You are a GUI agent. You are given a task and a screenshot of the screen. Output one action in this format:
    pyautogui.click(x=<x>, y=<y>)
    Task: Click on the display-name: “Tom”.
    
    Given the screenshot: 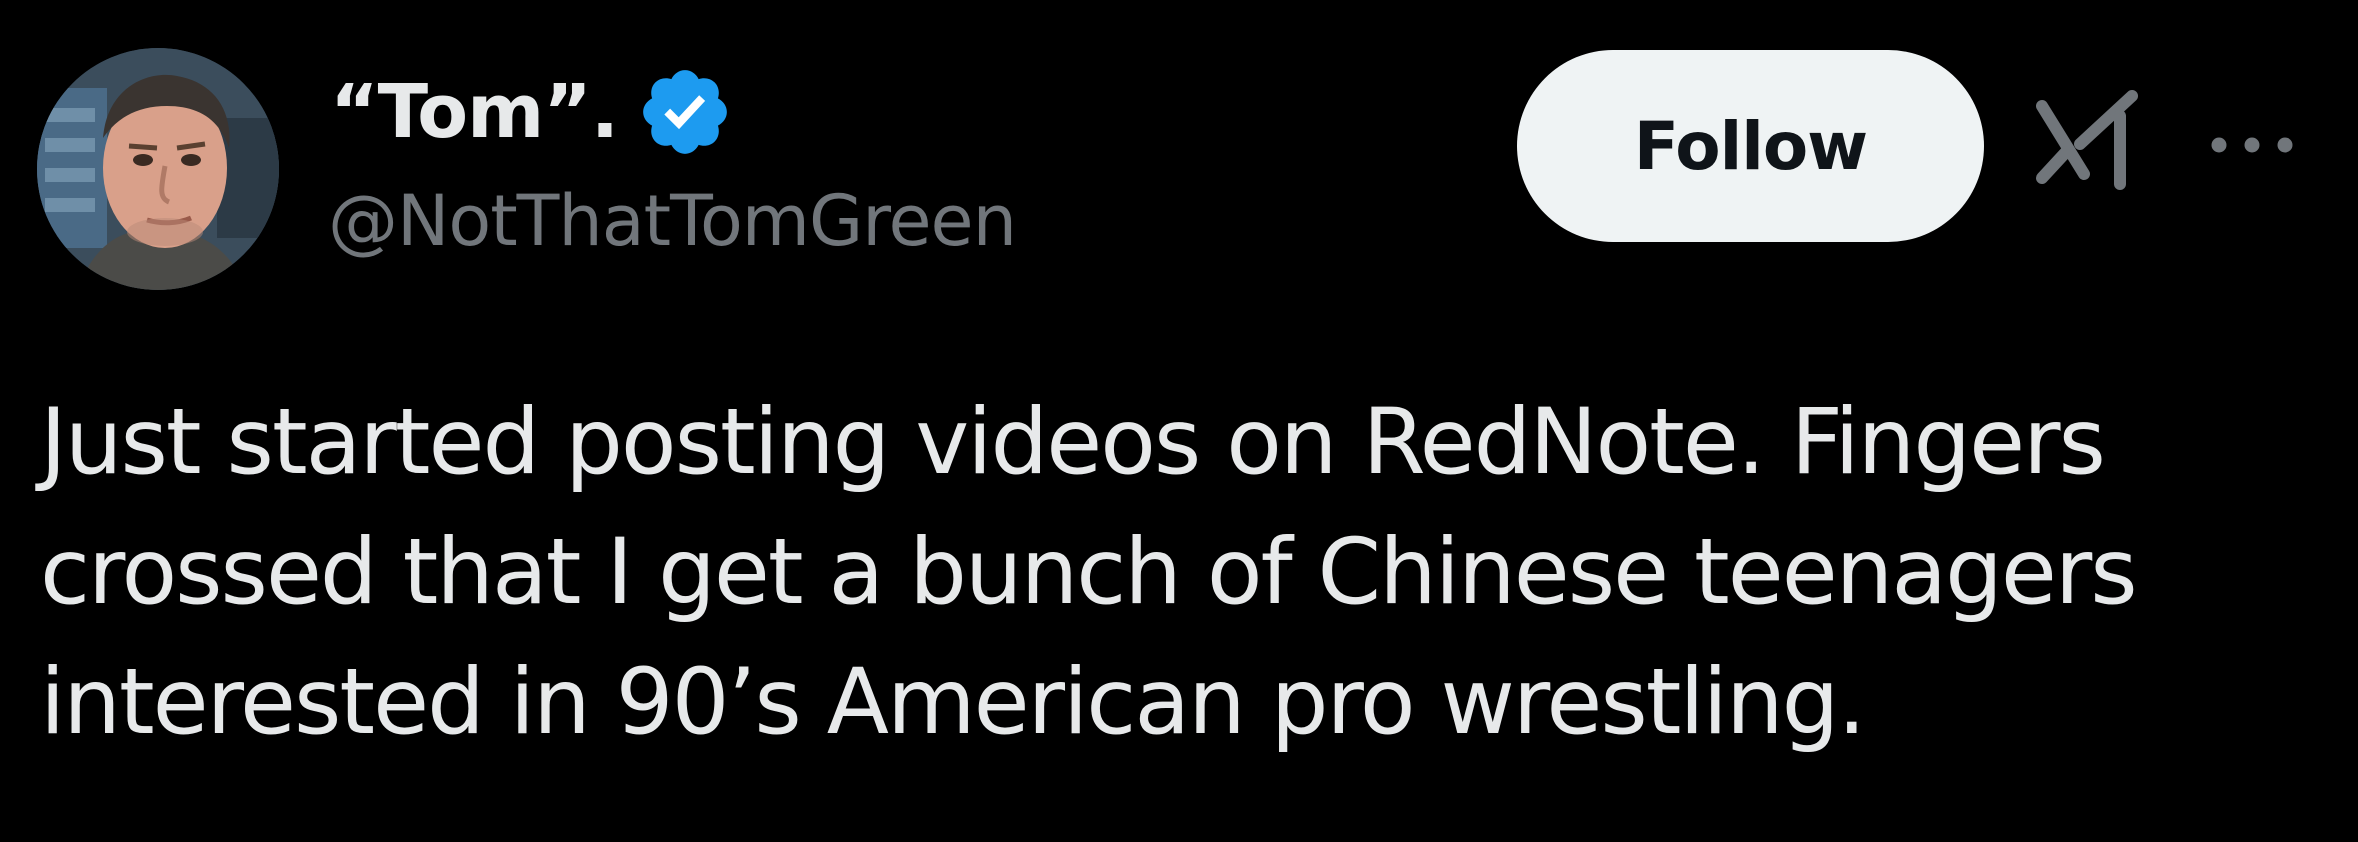 What is the action you would take?
    pyautogui.click(x=474, y=112)
    